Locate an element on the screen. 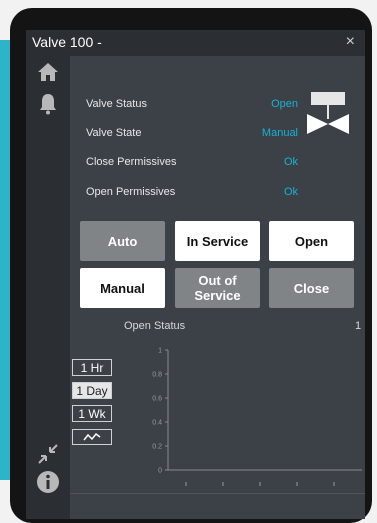 Image resolution: width=377 pixels, height=523 pixels. bell-icon is located at coordinates (48, 104).